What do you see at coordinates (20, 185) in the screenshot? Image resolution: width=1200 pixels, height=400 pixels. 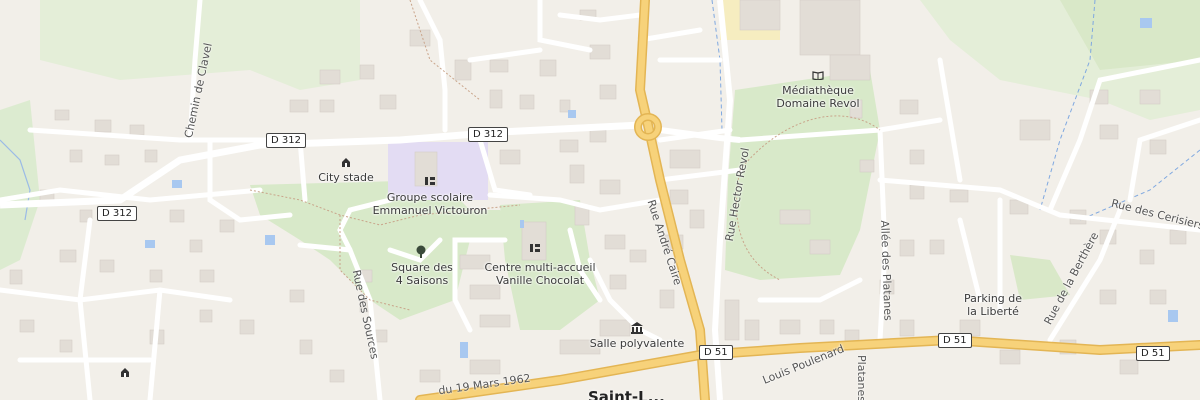 I see `grass-west` at bounding box center [20, 185].